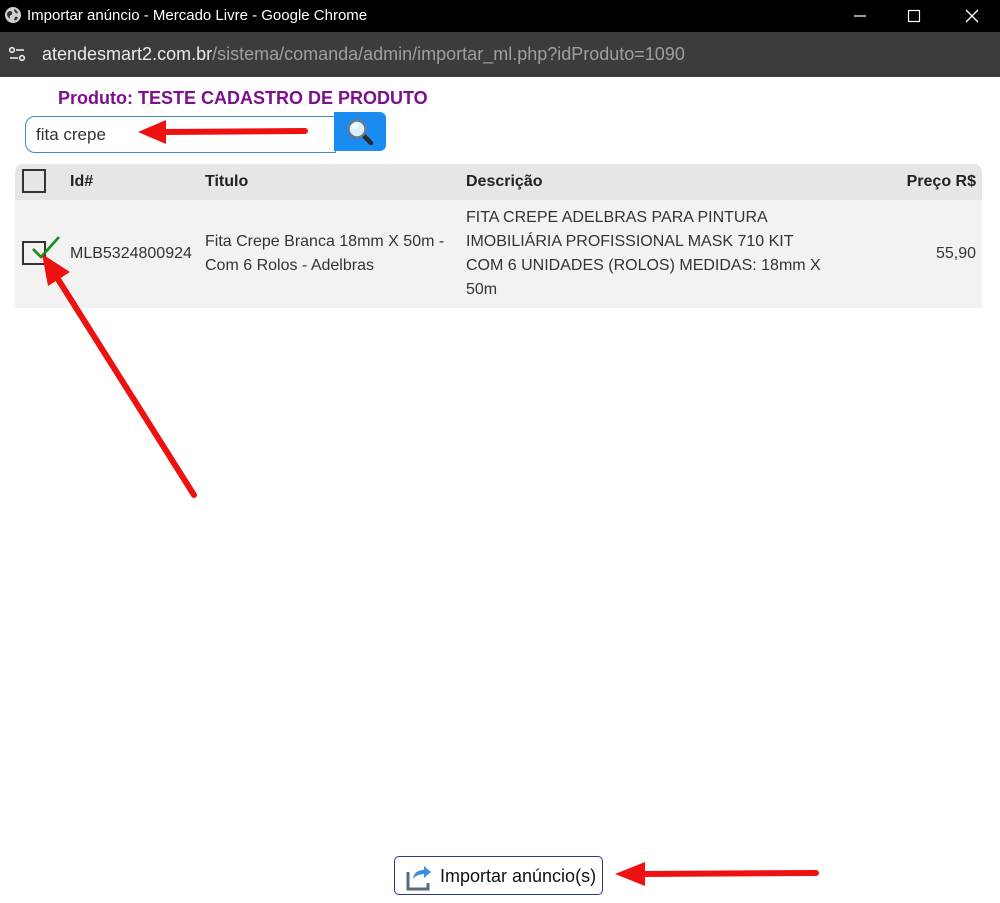  Describe the element at coordinates (418, 878) in the screenshot. I see `import-icon` at that location.